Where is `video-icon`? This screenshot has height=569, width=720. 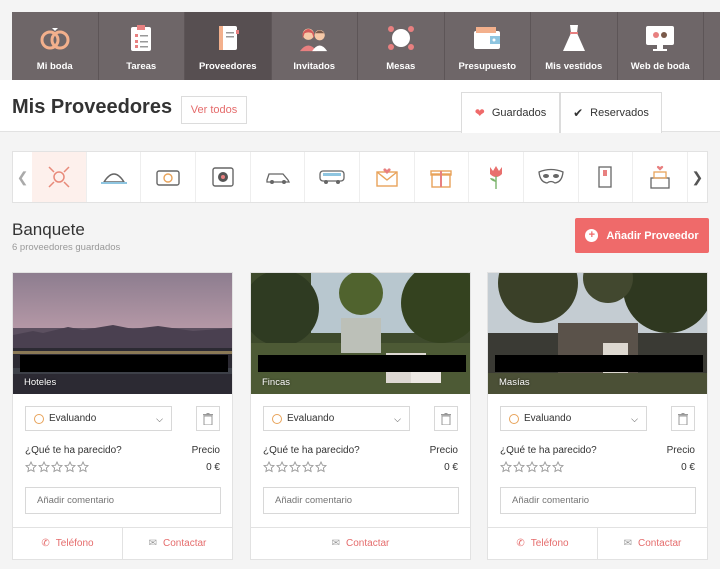
video-icon is located at coordinates (223, 177).